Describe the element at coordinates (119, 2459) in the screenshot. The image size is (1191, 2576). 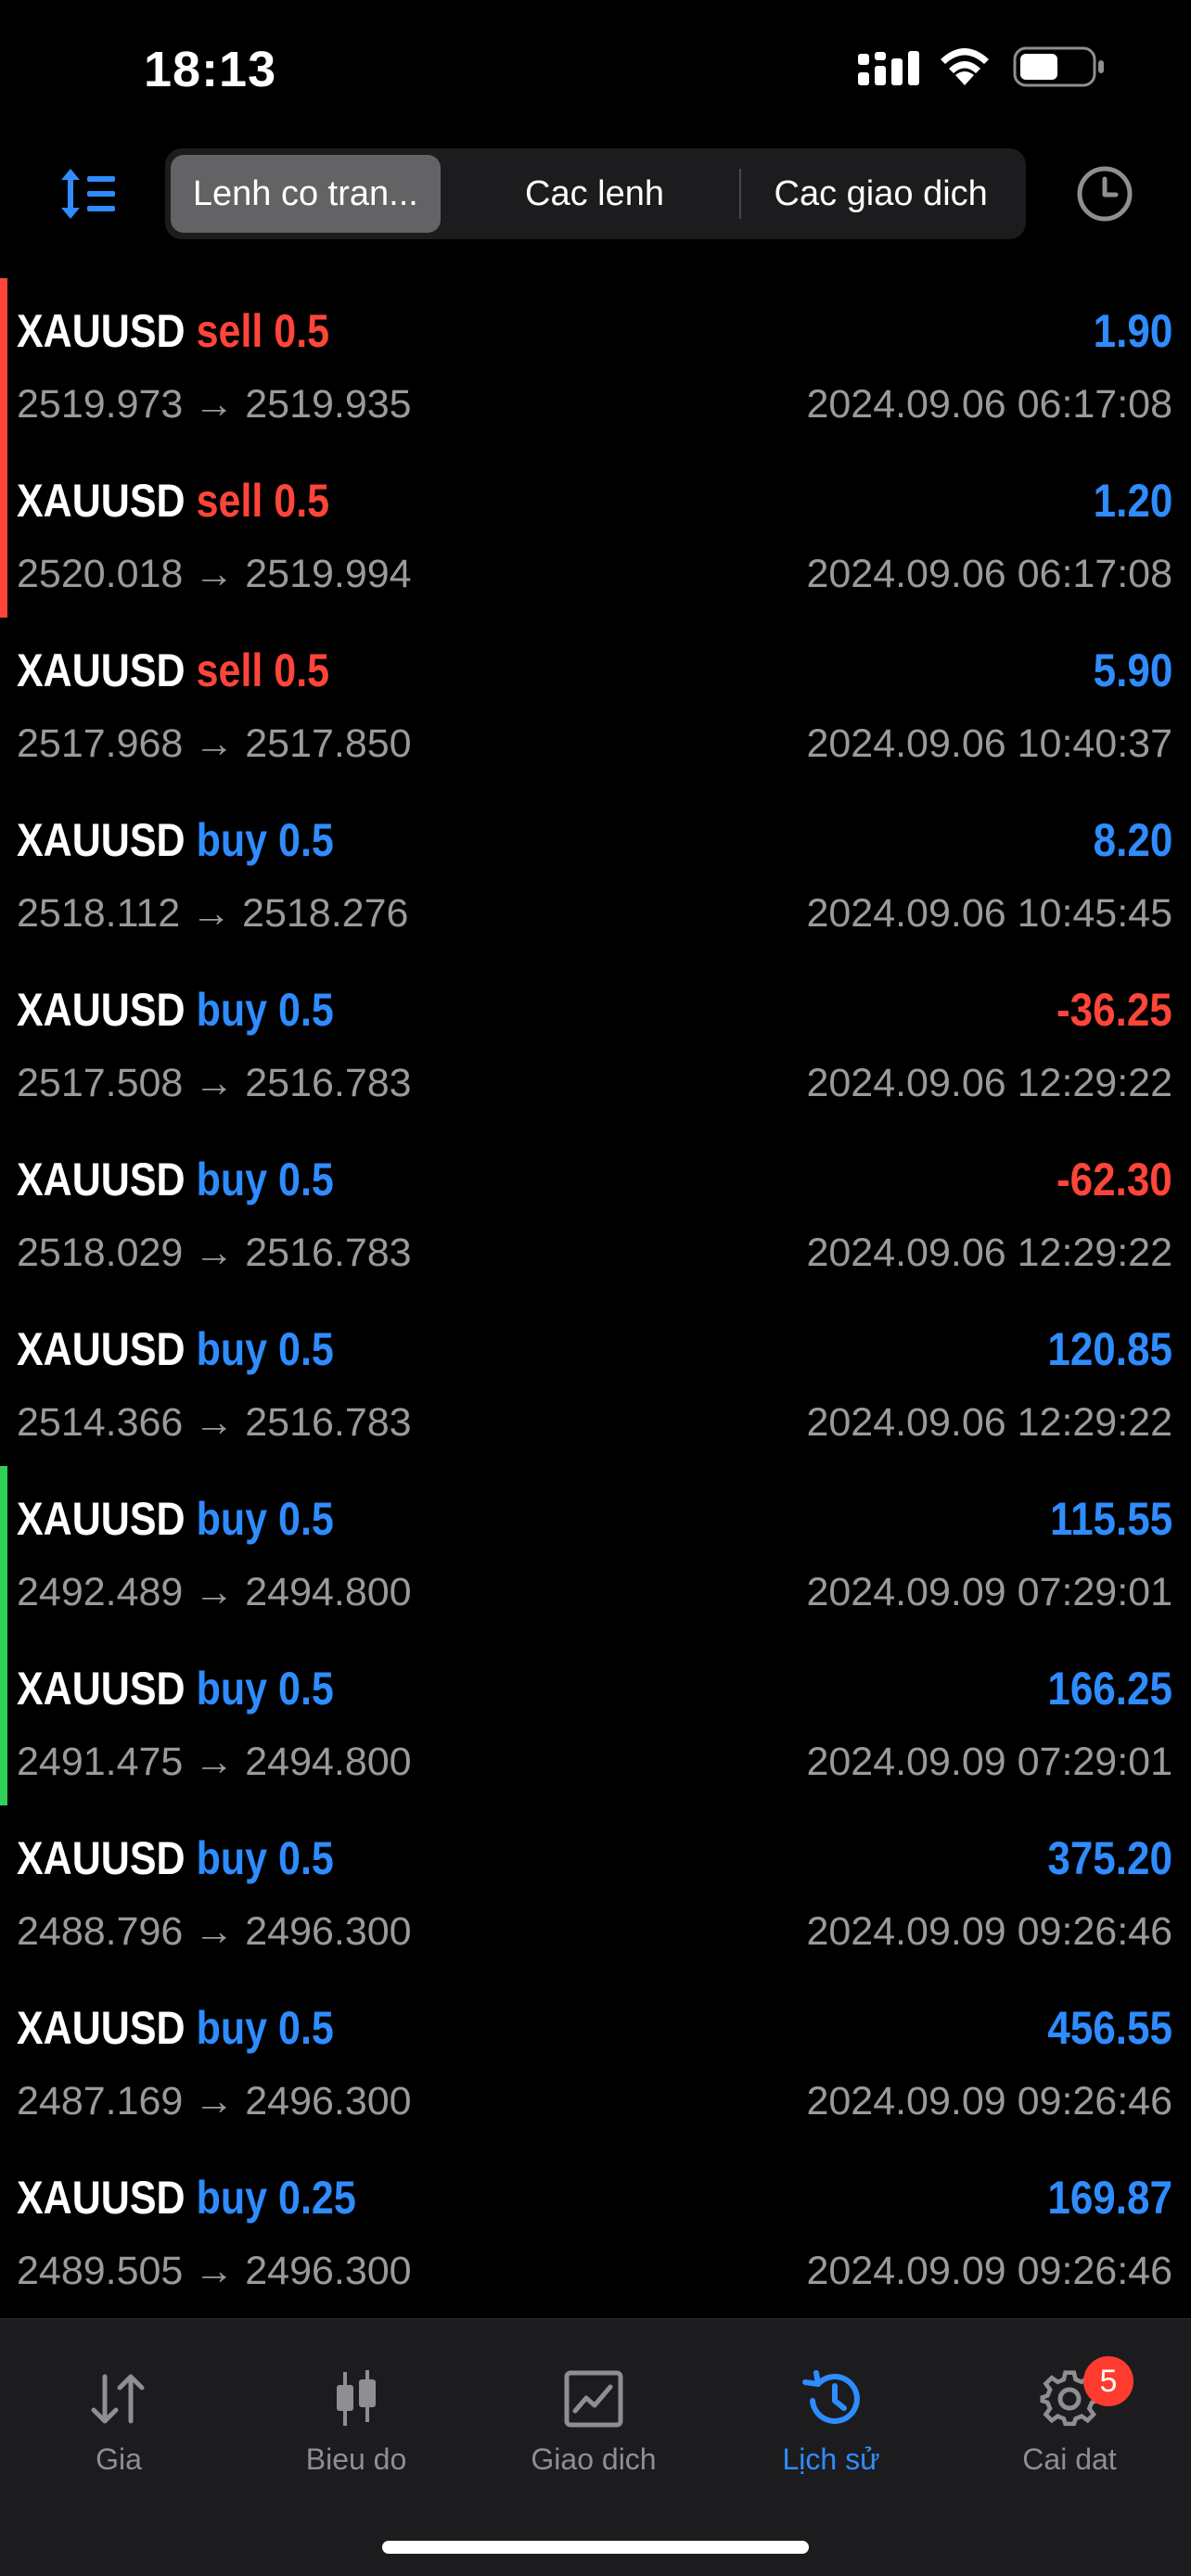
I see `tab-bar-label: Gia` at that location.